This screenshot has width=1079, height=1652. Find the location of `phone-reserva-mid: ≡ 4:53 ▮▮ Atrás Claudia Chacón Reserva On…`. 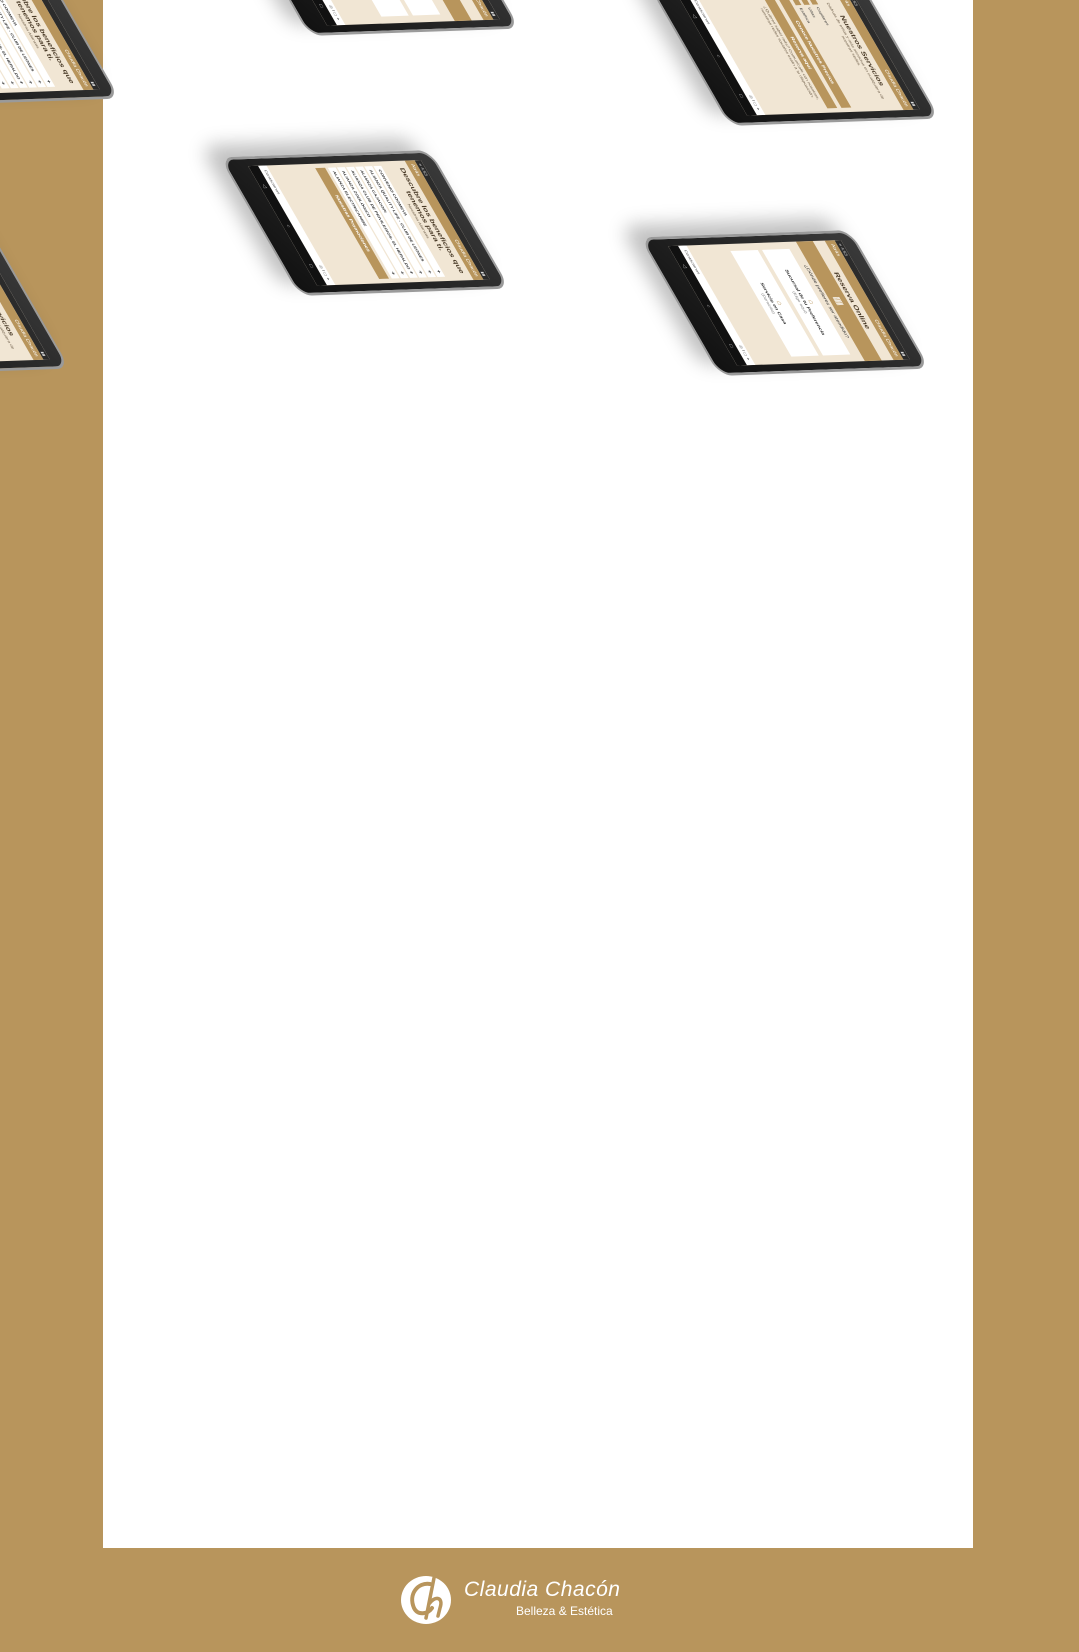

phone-reserva-mid: ≡ 4:53 ▮▮ Atrás Claudia Chacón Reserva On… is located at coordinates (784, 303).